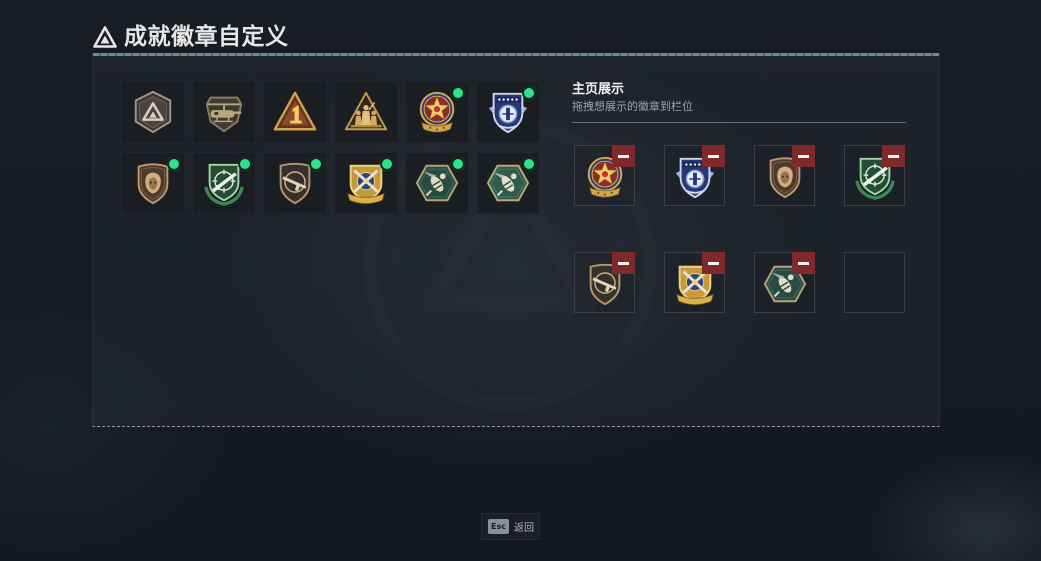 The height and width of the screenshot is (561, 1041). Describe the element at coordinates (330, 147) in the screenshot. I see `badge-collection-grid` at that location.